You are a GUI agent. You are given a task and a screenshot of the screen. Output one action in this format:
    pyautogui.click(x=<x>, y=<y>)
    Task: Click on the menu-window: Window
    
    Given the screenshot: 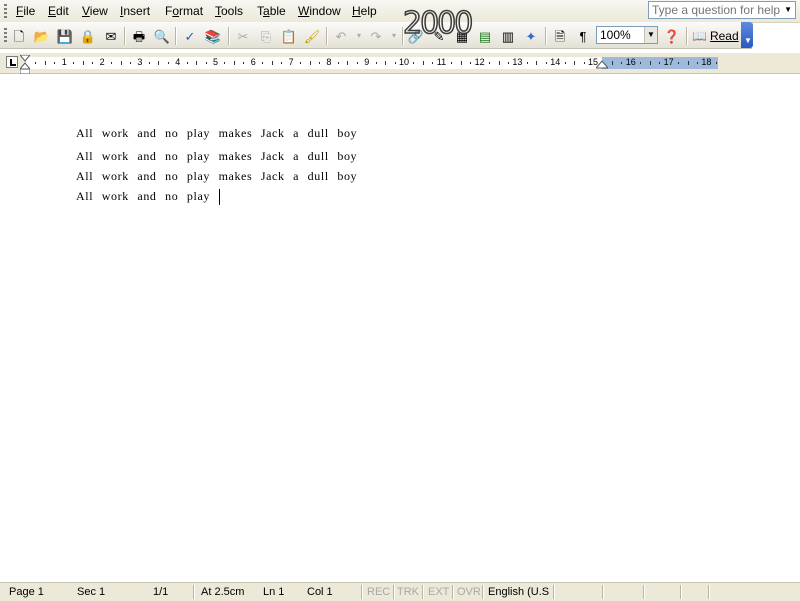 What is the action you would take?
    pyautogui.click(x=319, y=11)
    